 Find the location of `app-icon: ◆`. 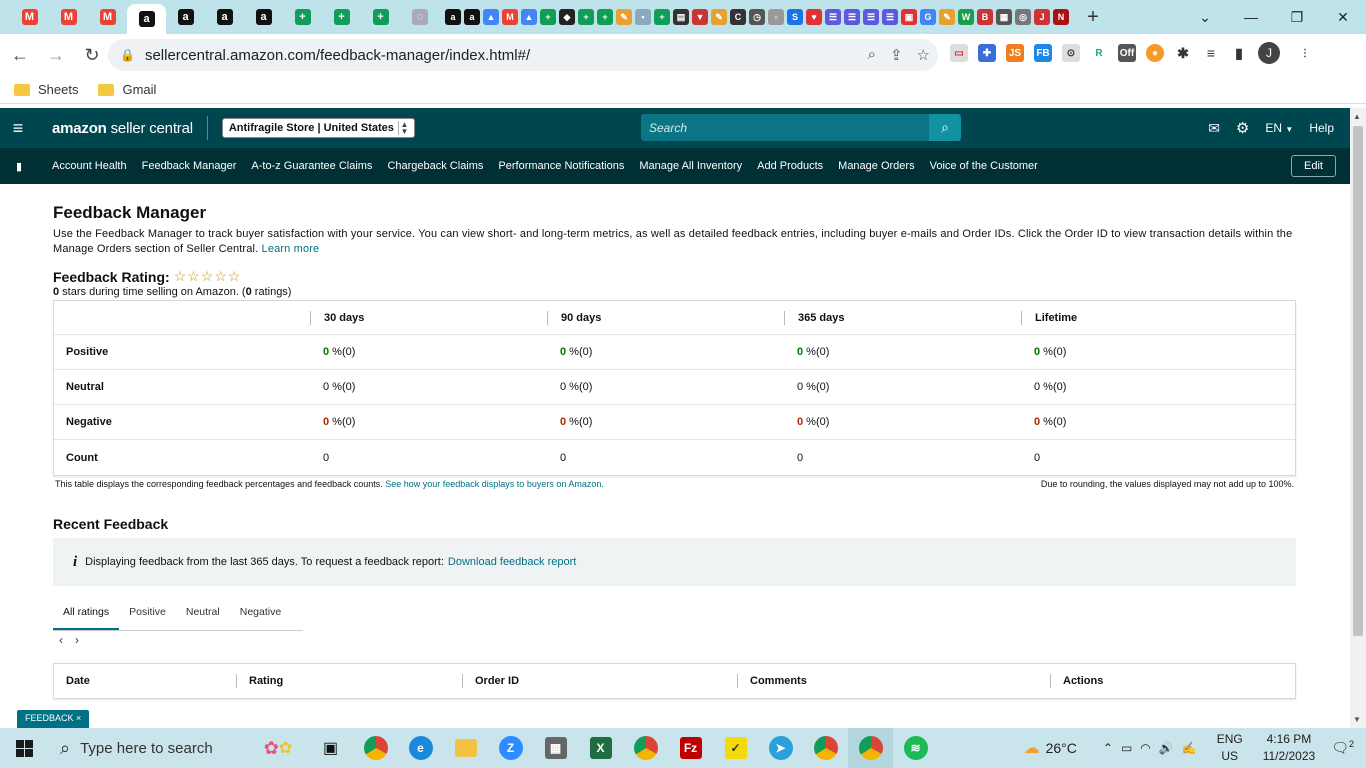

app-icon: ◆ is located at coordinates (567, 17).